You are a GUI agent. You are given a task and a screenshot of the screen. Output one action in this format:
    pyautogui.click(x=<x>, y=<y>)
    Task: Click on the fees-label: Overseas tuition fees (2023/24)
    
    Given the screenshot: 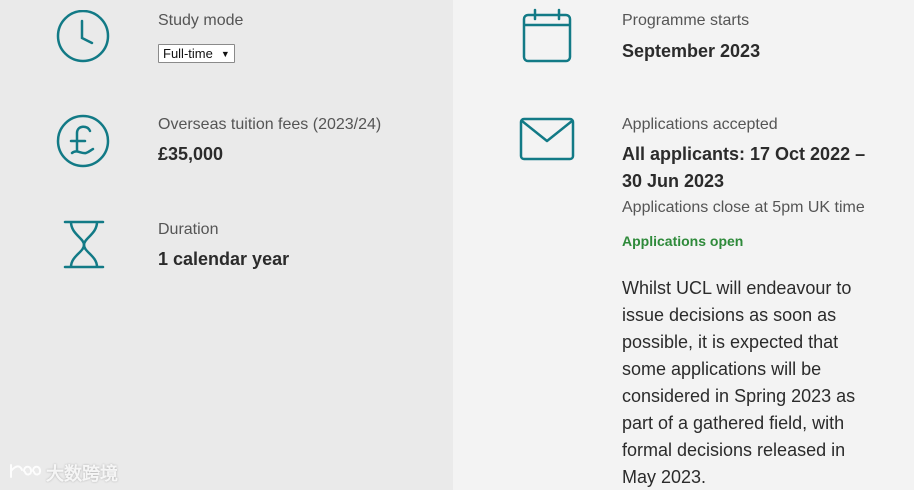 What is the action you would take?
    pyautogui.click(x=270, y=124)
    